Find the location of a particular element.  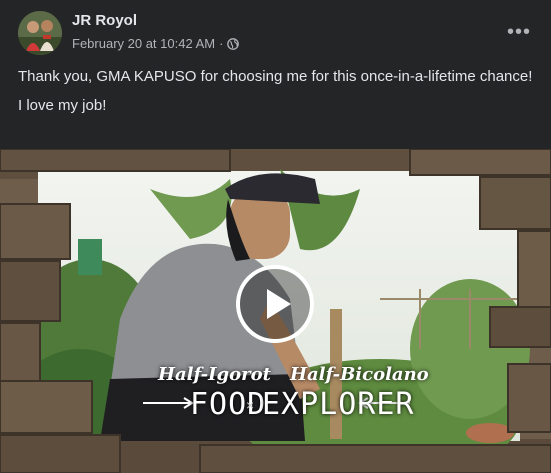

post-header: JR Royol February 20 at 10:42 AM · ••• is located at coordinates (275, 31).